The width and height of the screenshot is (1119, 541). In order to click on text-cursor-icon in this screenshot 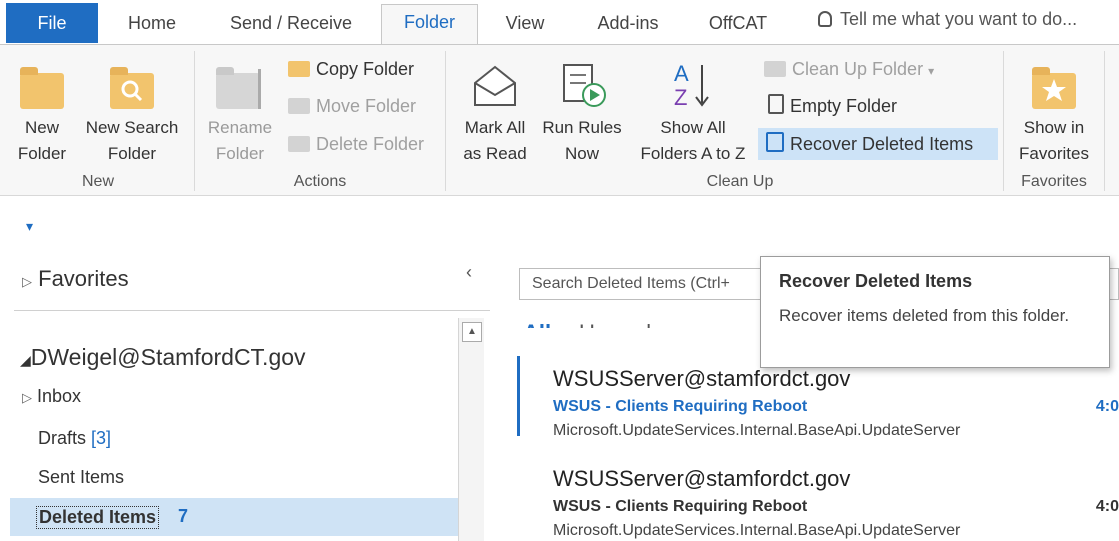, I will do `click(259, 89)`.